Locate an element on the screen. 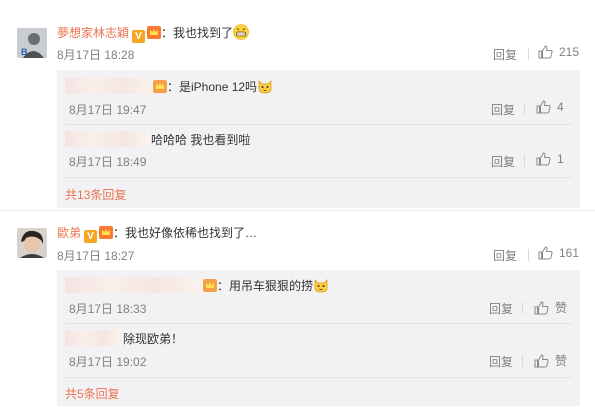  comment-timestamp: 8月17日 18:27 is located at coordinates (96, 256).